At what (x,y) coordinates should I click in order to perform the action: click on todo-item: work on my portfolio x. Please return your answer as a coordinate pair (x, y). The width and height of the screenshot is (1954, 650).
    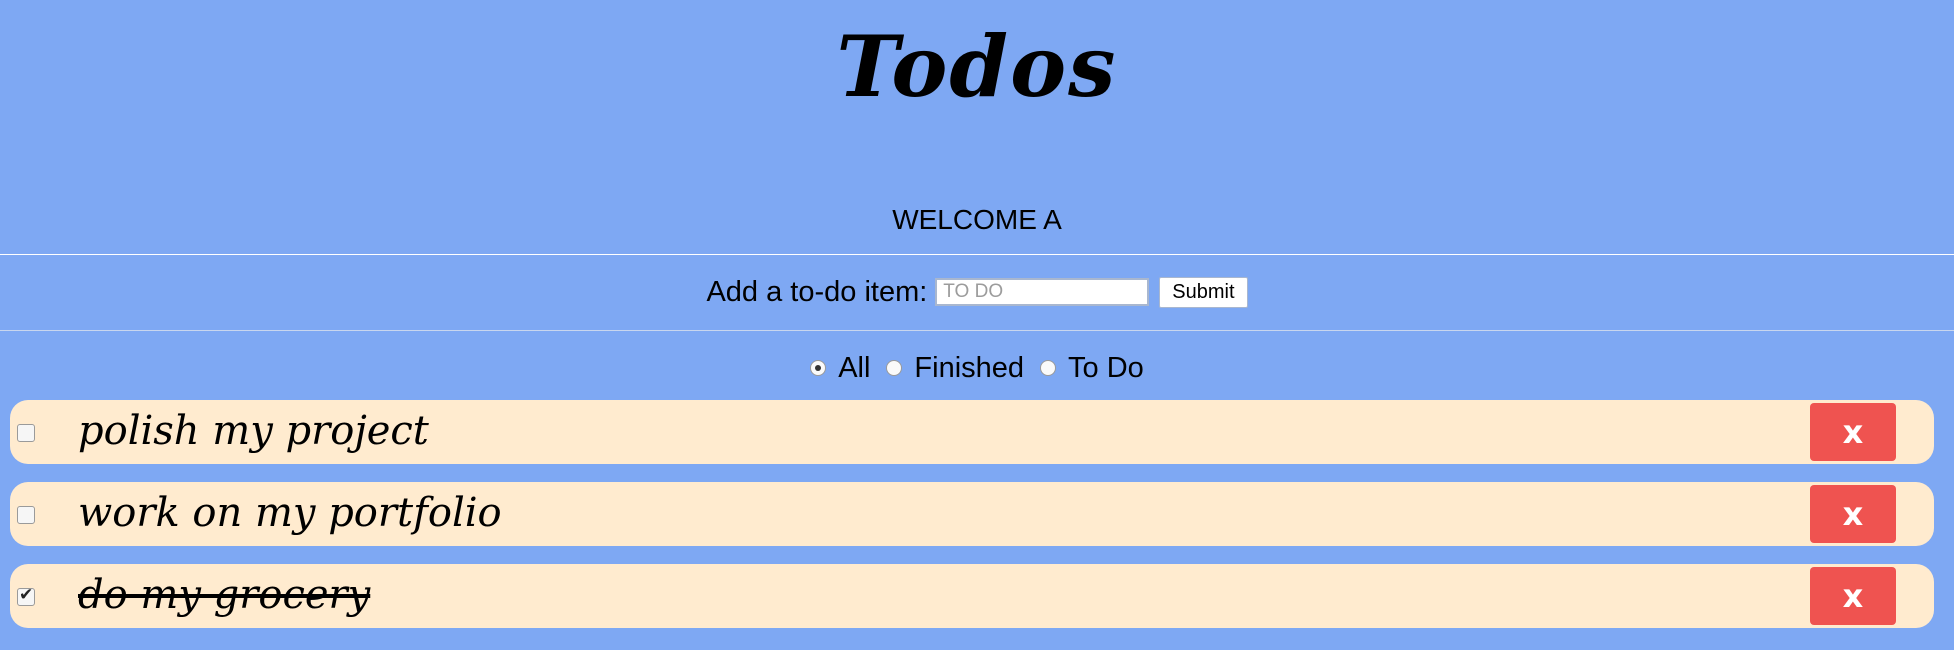
    Looking at the image, I should click on (972, 514).